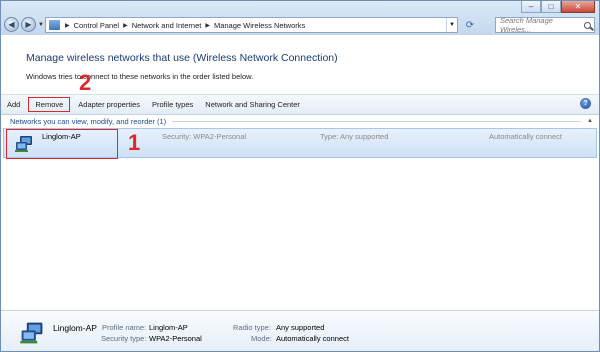 This screenshot has height=352, width=600. I want to click on security-type-value: WPA2-Personal, so click(175, 338).